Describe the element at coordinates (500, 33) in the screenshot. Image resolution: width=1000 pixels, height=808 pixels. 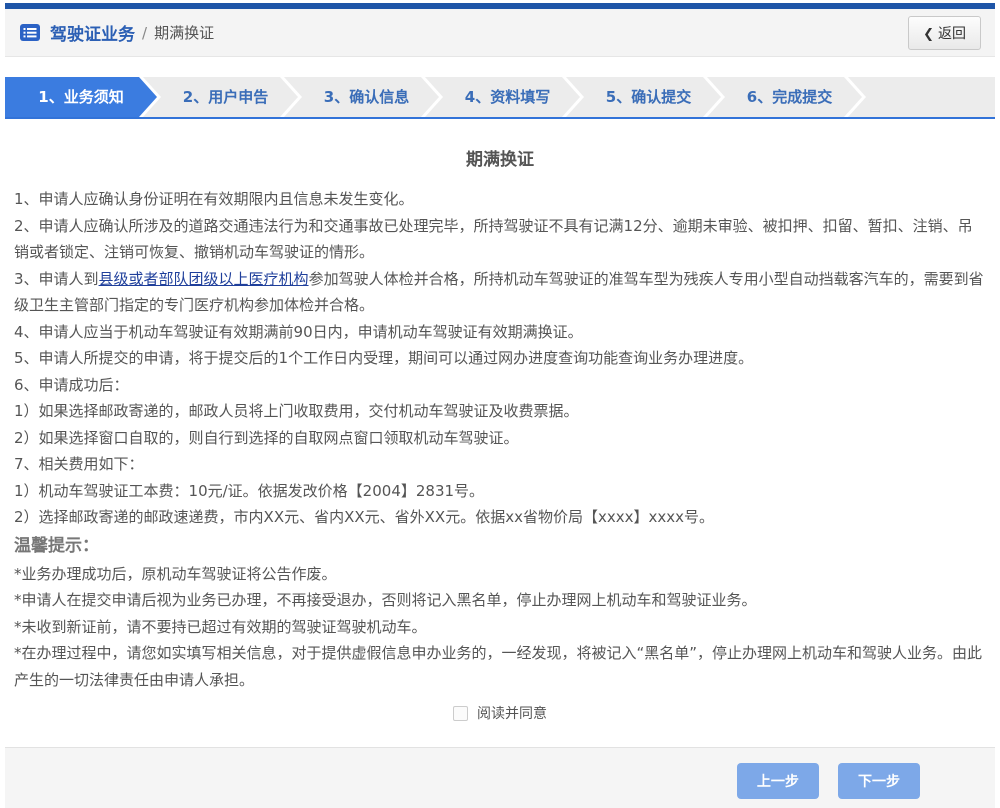
I see `header: 驾驶证业务 / 期满换证 ❮ 返回` at that location.